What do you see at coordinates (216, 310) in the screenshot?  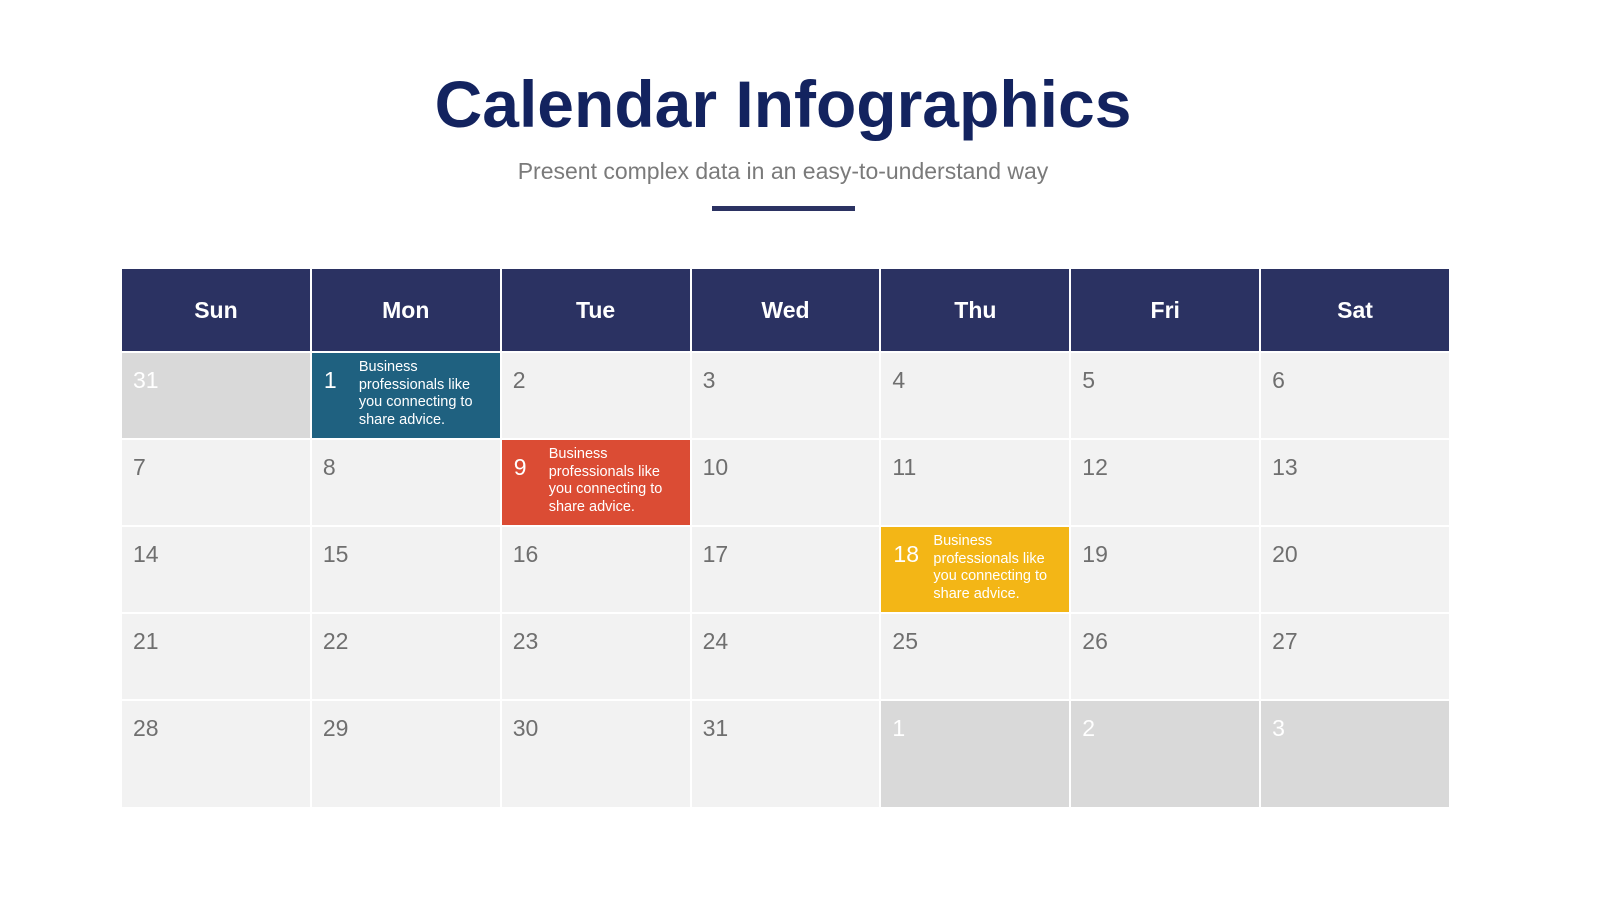 I see `weekday-header-sun: Sun` at bounding box center [216, 310].